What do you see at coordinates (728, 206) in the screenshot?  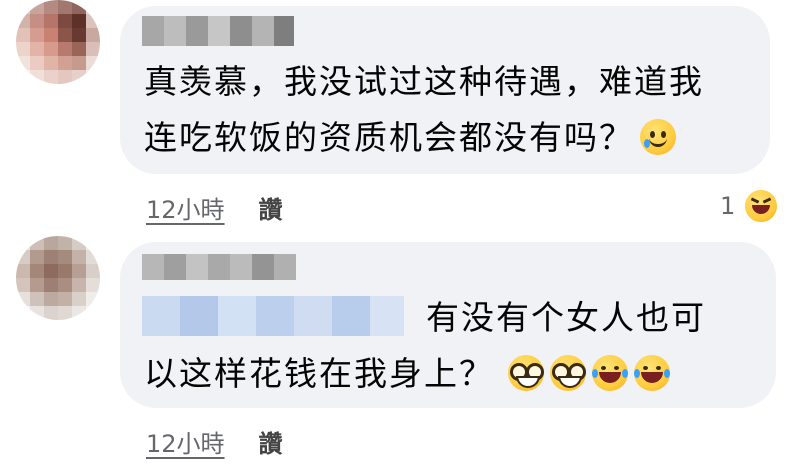 I see `reaction-count: 1` at bounding box center [728, 206].